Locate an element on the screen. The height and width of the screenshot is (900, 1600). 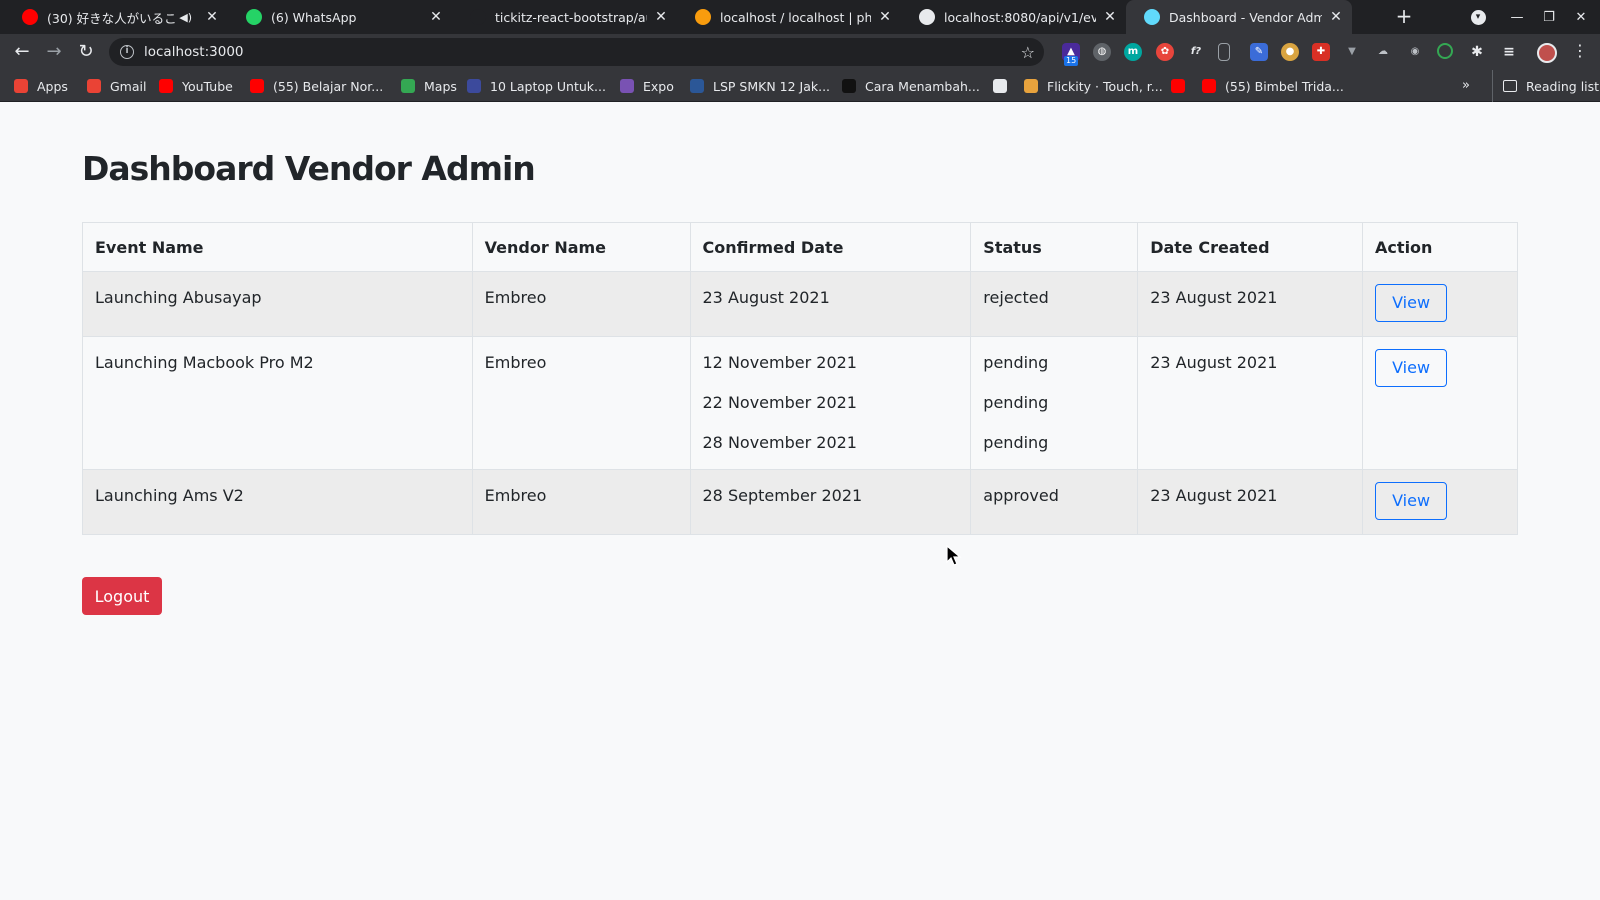
header-vendor-name: Vendor Name is located at coordinates (581, 247).